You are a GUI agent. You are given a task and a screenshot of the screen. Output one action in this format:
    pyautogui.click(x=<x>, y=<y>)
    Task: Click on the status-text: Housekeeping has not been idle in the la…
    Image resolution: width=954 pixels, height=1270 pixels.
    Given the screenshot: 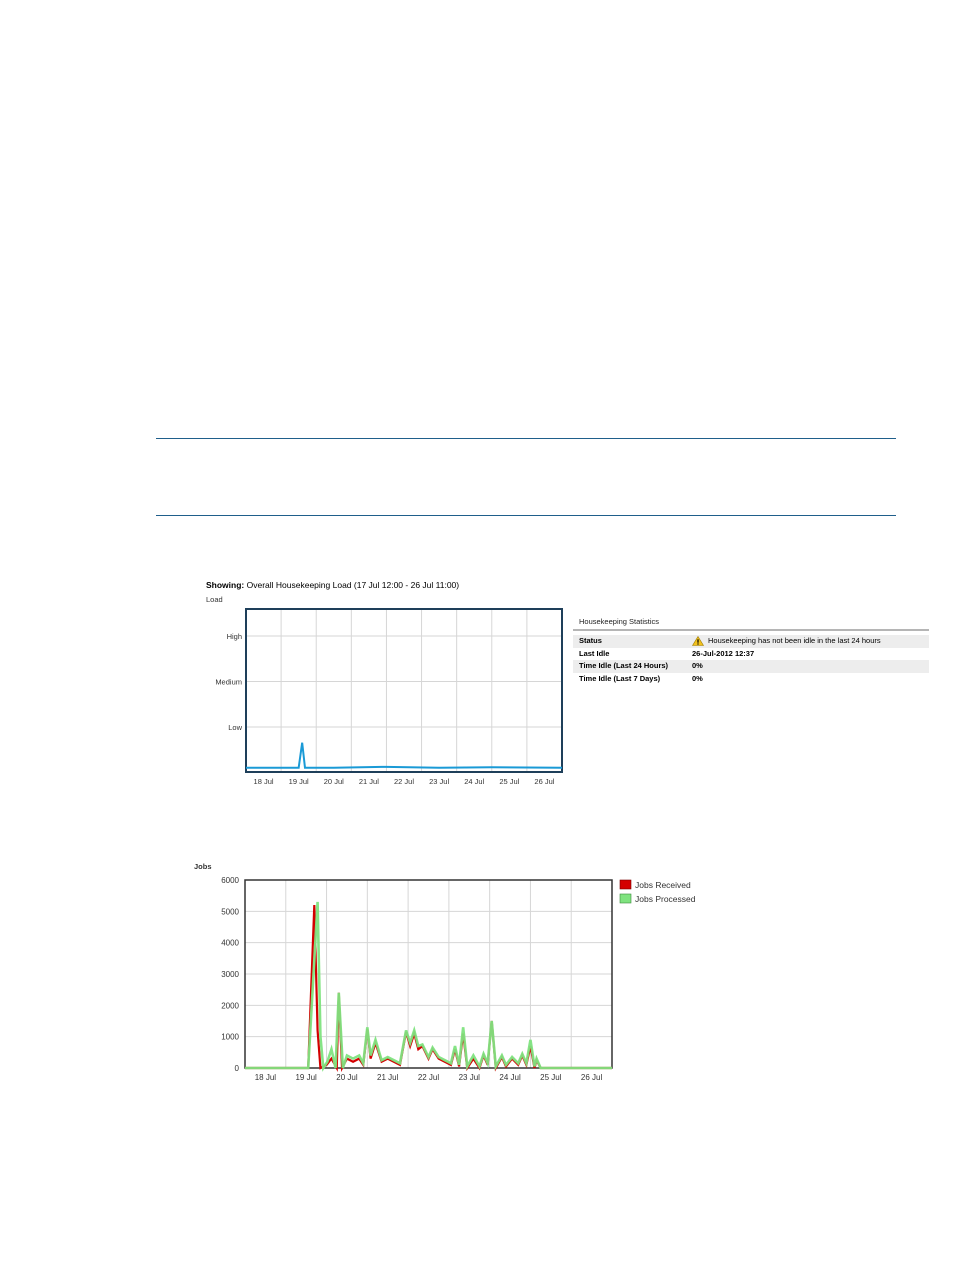 What is the action you would take?
    pyautogui.click(x=794, y=640)
    